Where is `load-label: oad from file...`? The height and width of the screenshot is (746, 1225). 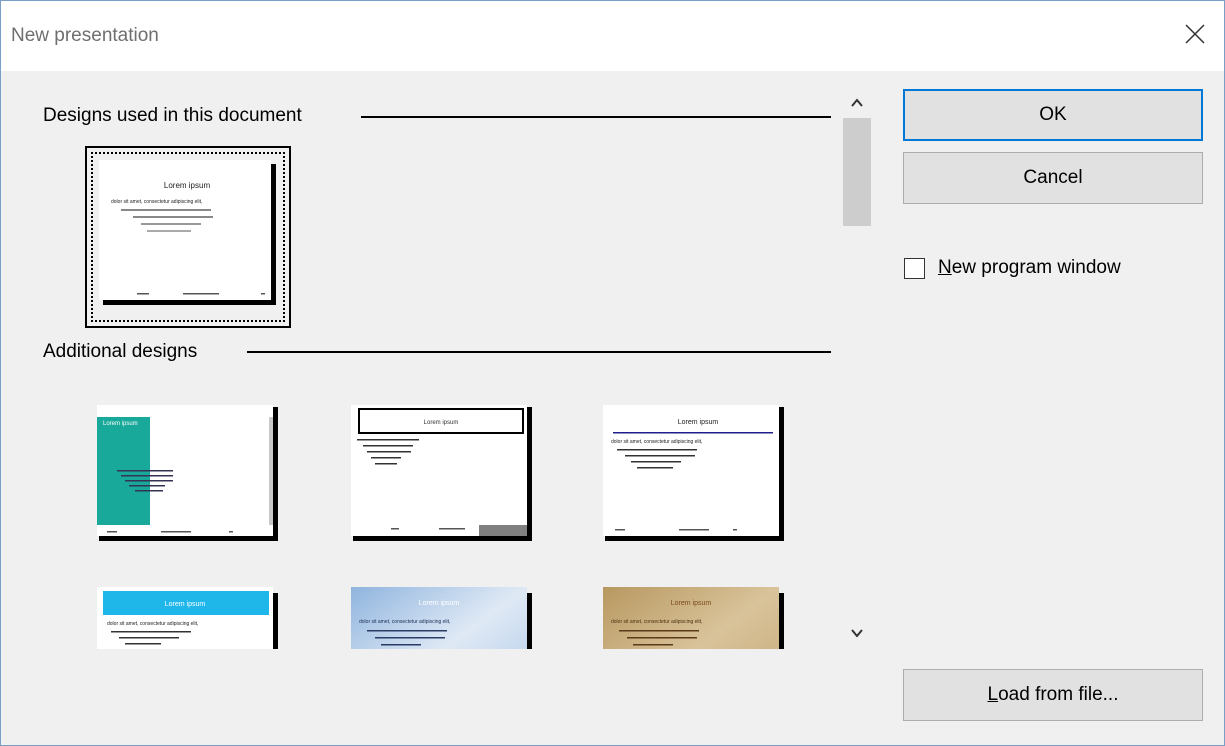 load-label: oad from file... is located at coordinates (1058, 694).